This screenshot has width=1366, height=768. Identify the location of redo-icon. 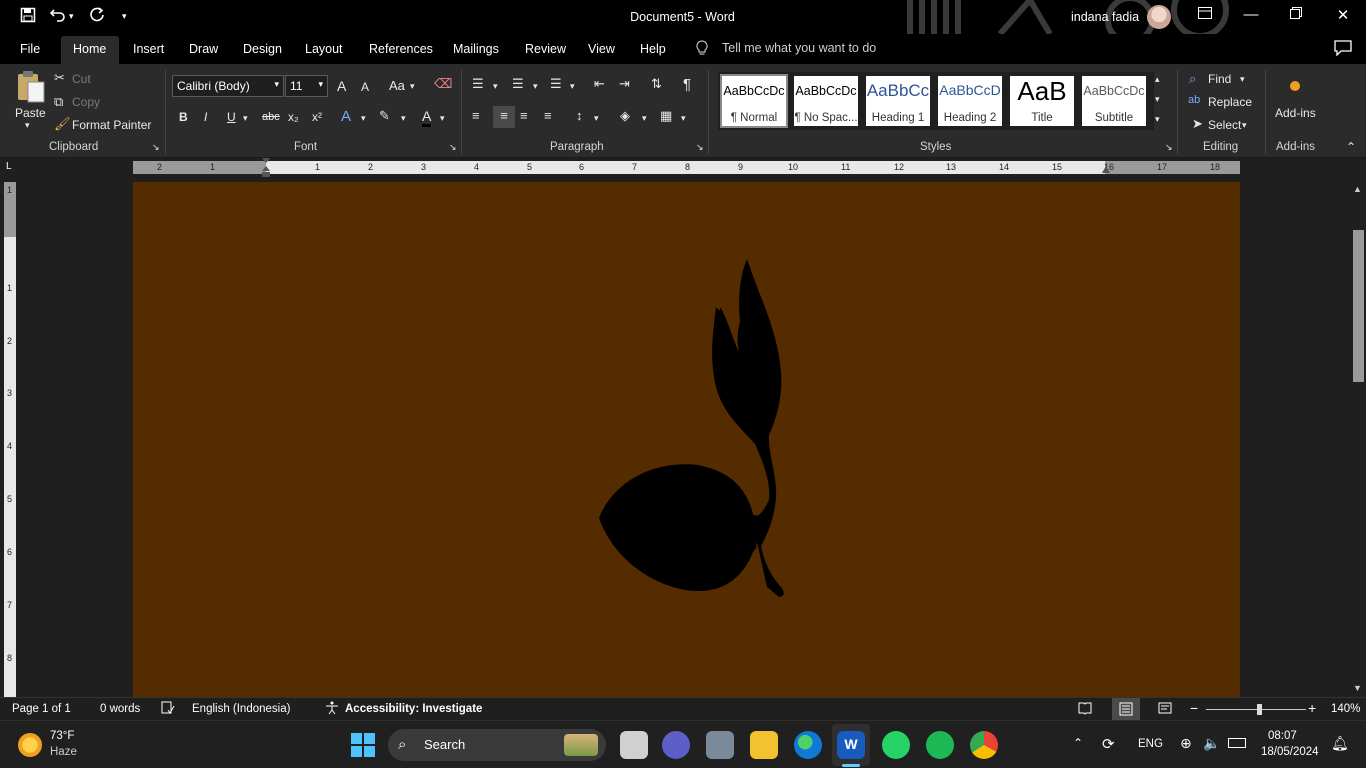
(97, 17).